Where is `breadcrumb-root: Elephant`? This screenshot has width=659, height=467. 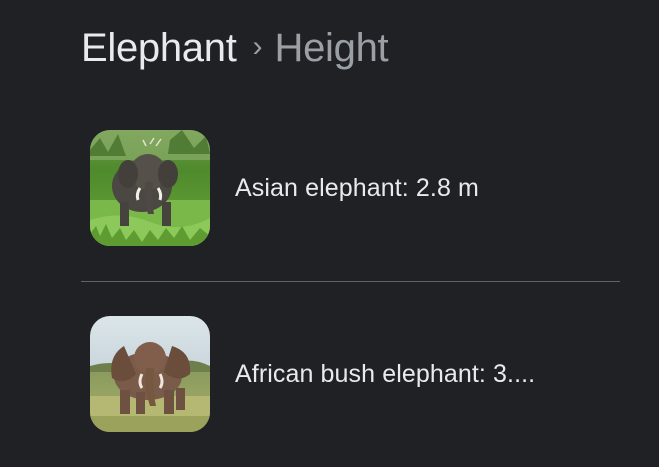 breadcrumb-root: Elephant is located at coordinates (159, 48).